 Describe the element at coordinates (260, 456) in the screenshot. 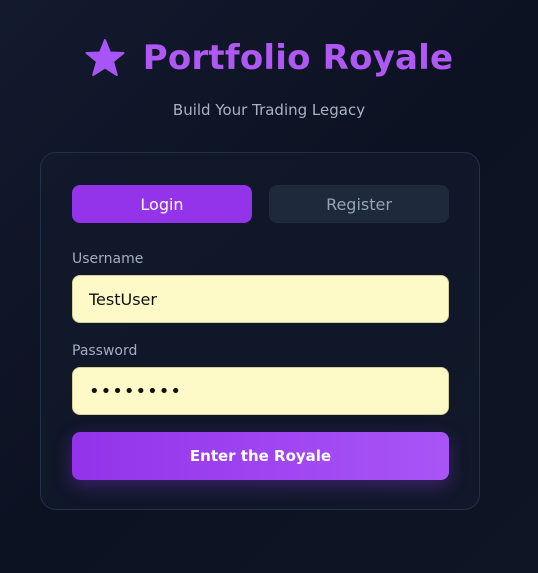

I see `enter-royale-button: Enter the Royale` at that location.